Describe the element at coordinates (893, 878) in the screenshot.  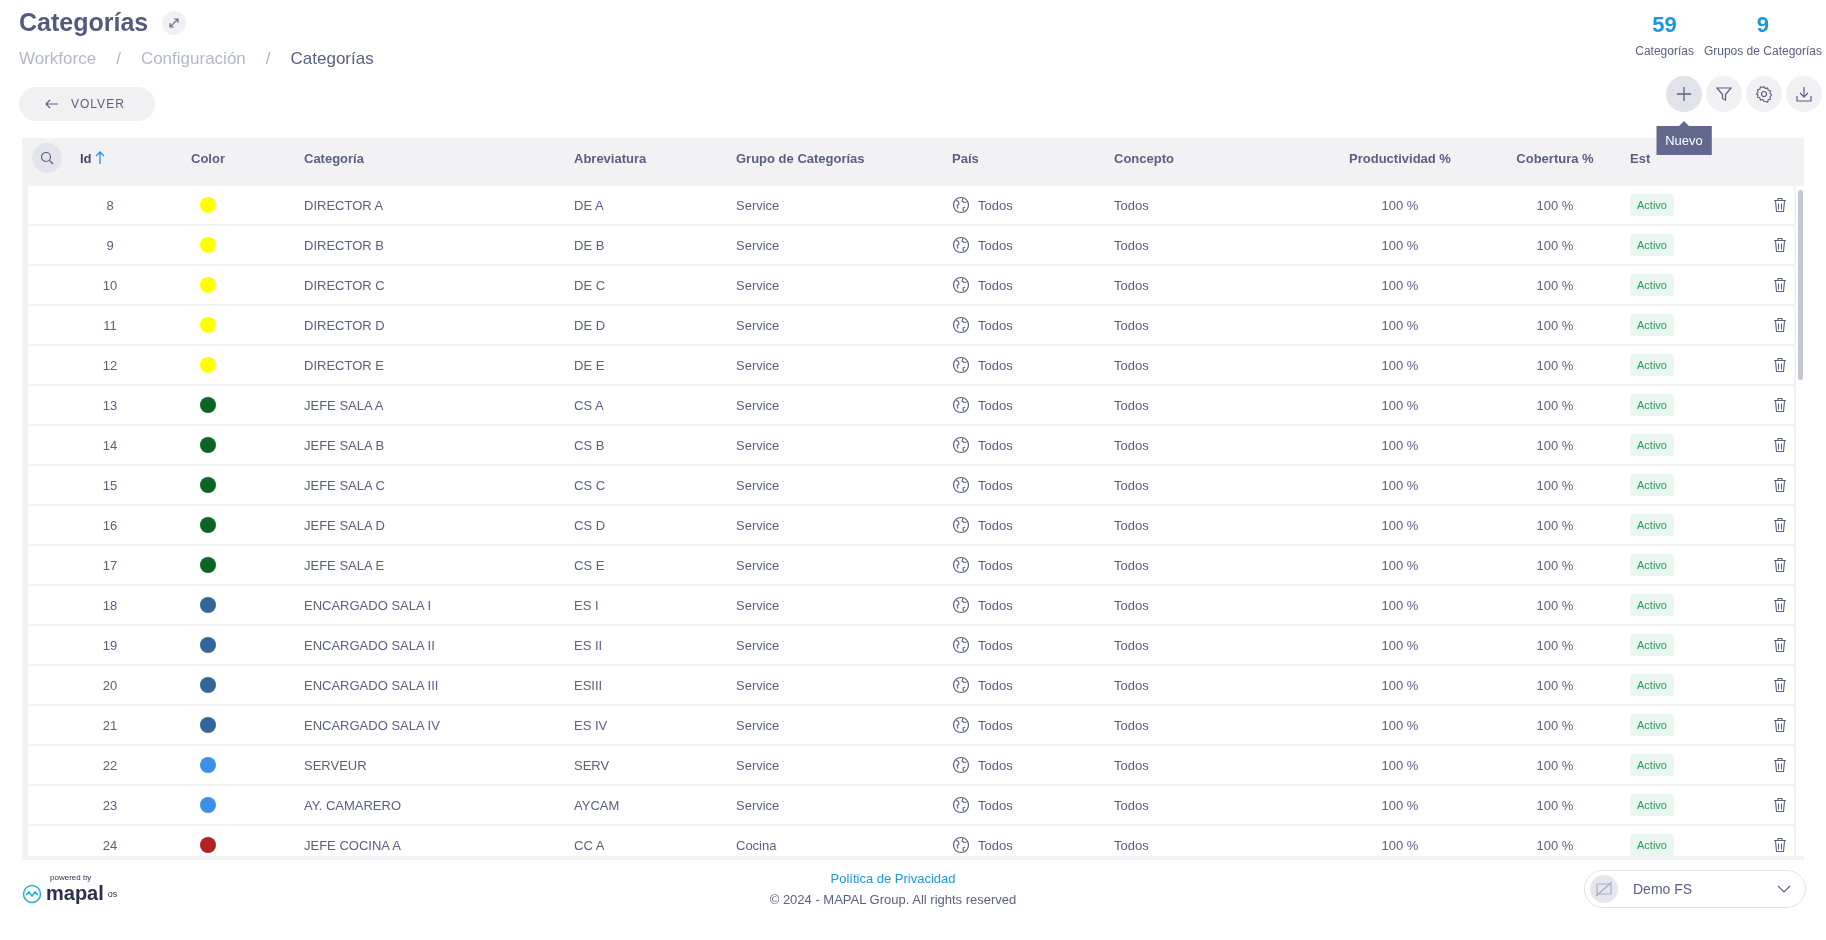
I see `privacy-link: Política de Privacidad` at that location.